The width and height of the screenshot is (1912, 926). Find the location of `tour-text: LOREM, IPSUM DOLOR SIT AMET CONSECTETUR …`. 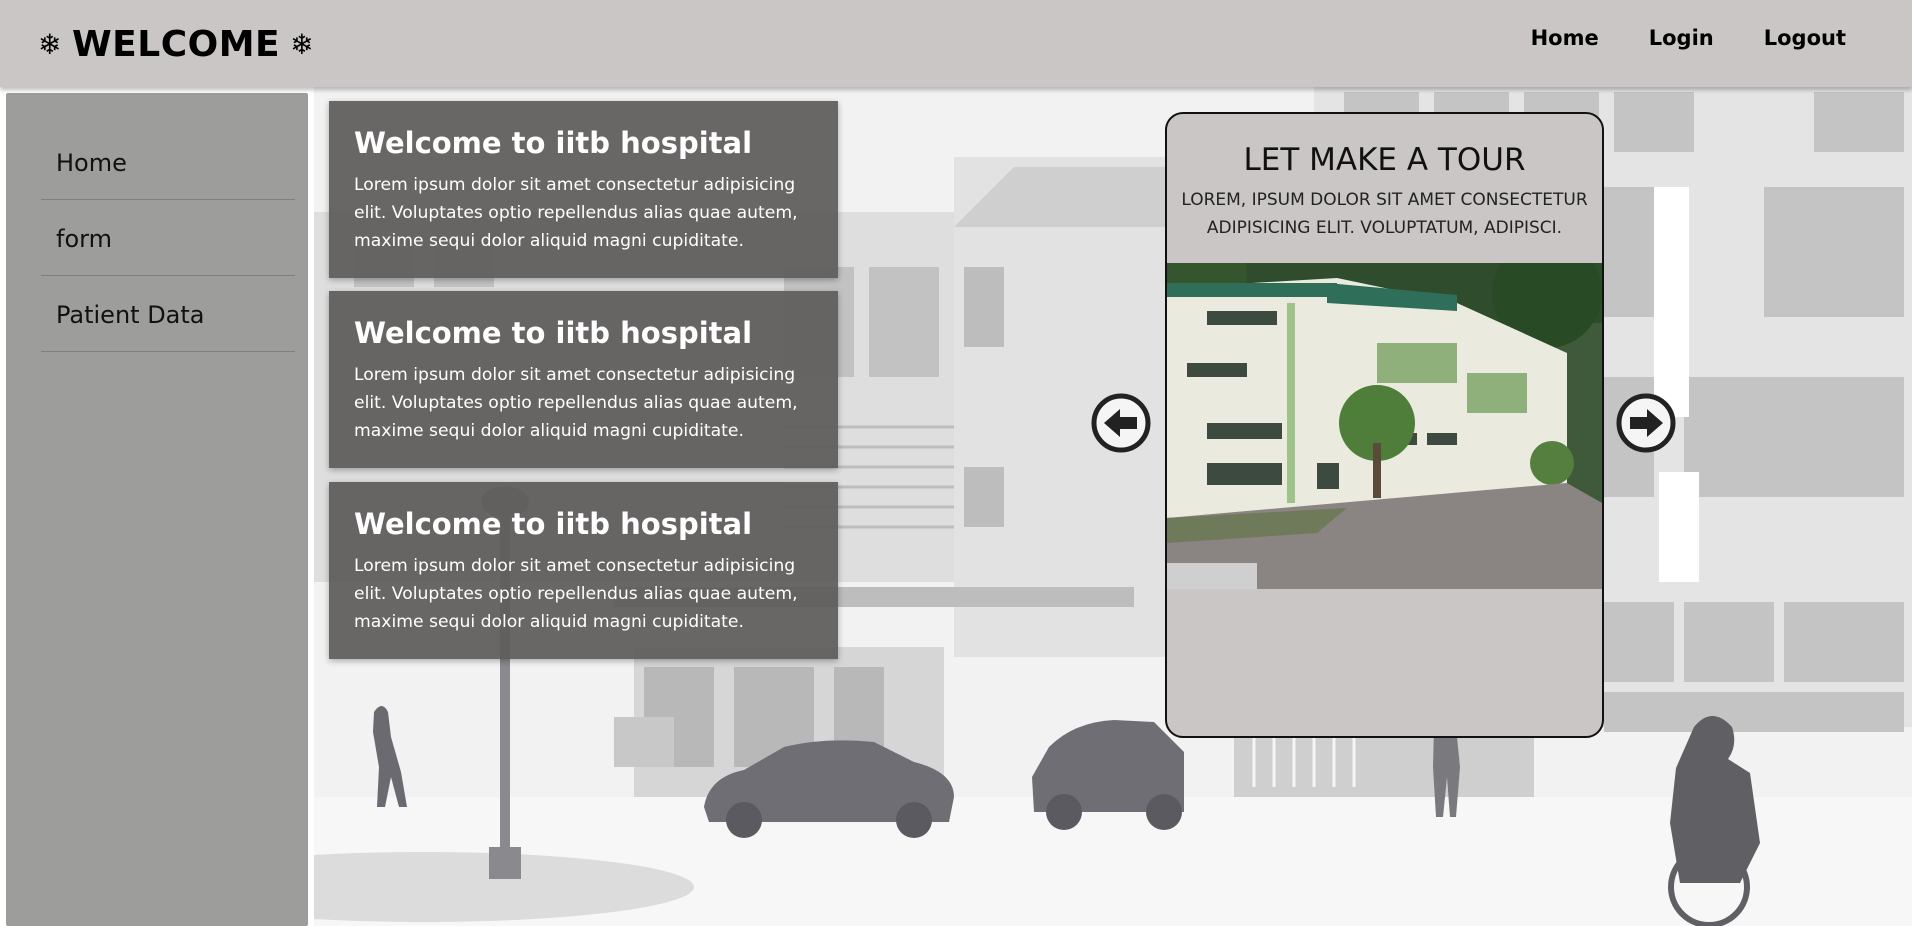

tour-text: LOREM, IPSUM DOLOR SIT AMET CONSECTETUR … is located at coordinates (1384, 214).